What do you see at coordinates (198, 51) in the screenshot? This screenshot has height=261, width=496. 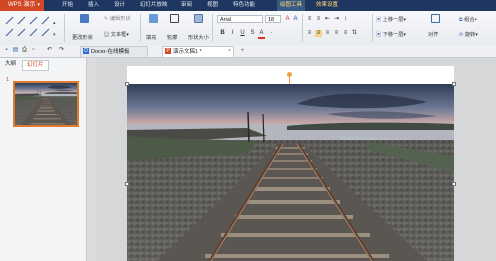 I see `tab-presentation1: 演示文稿1 *` at bounding box center [198, 51].